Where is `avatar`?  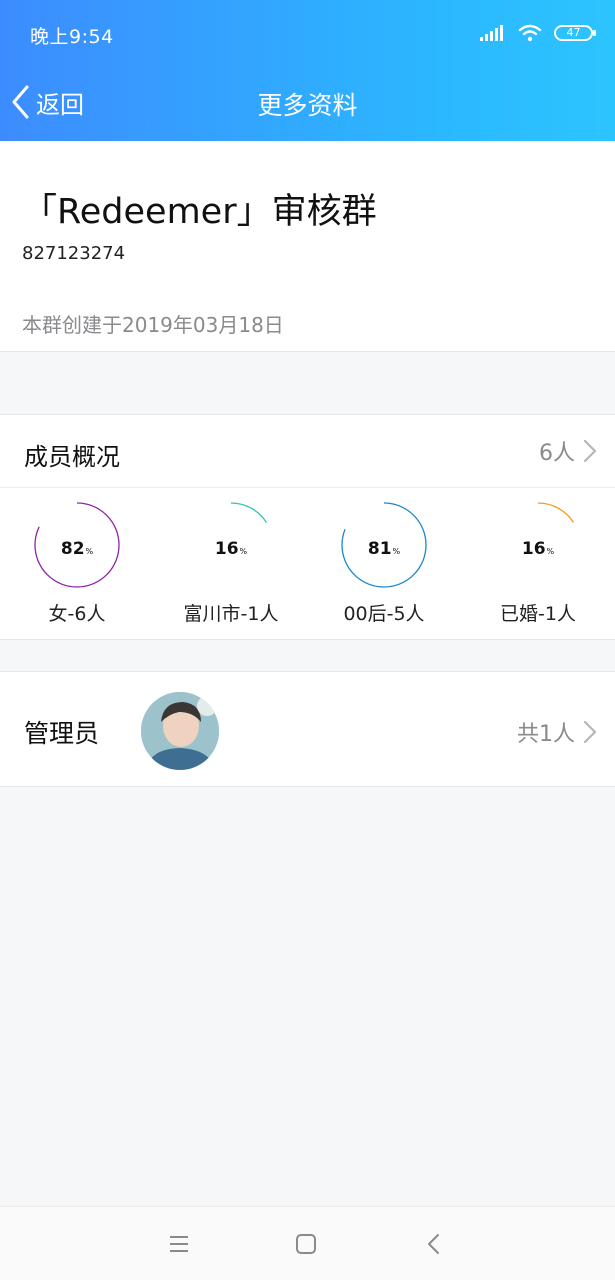 avatar is located at coordinates (180, 731).